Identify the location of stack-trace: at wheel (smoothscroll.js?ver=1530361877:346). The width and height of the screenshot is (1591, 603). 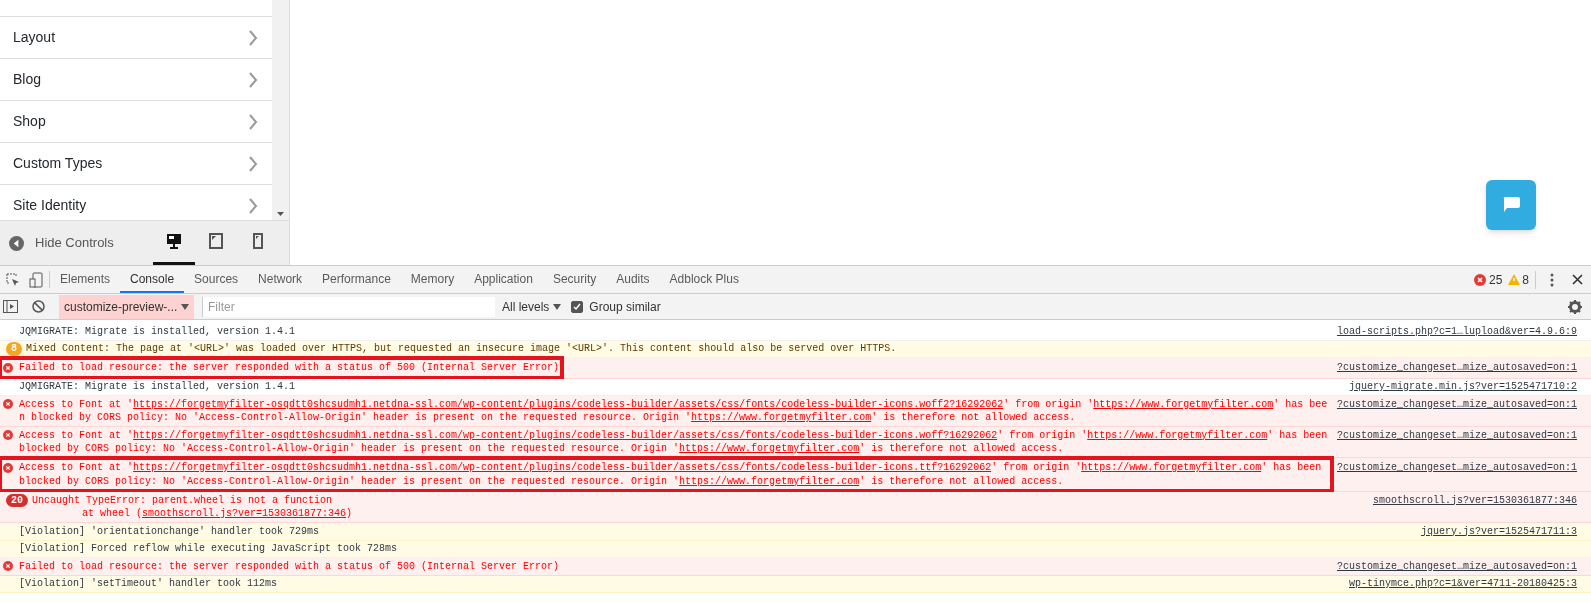
(217, 514).